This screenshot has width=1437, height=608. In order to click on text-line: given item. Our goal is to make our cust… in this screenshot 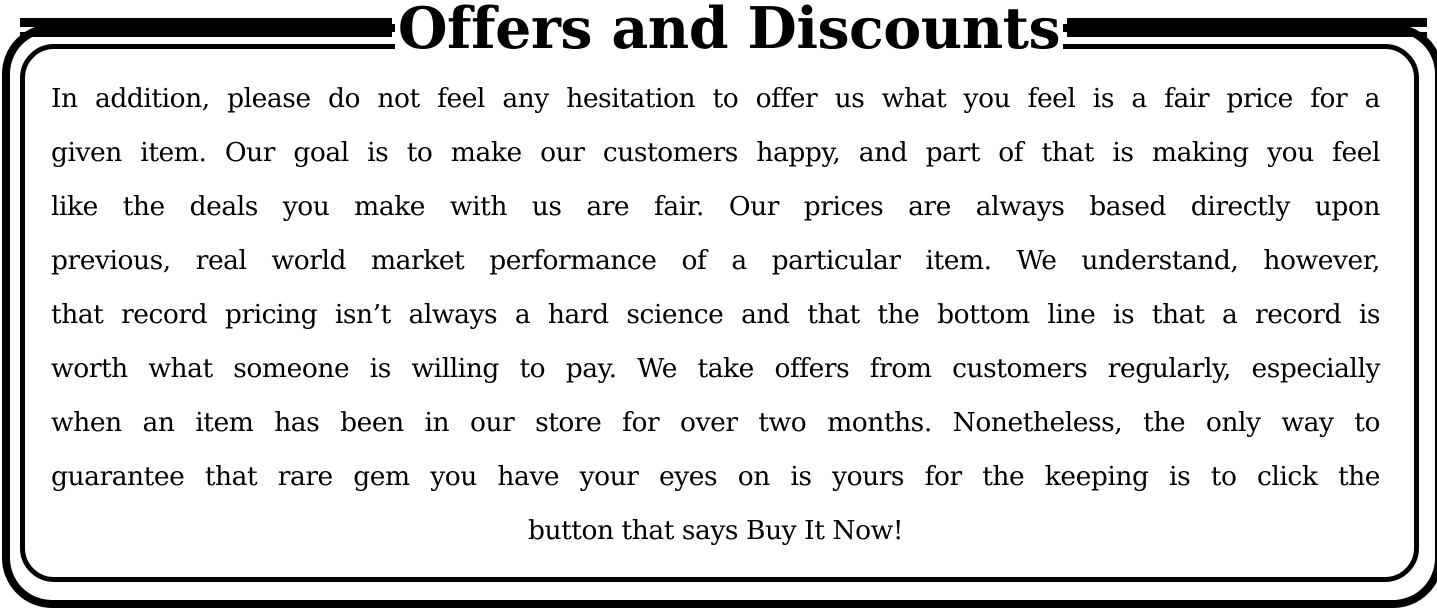, I will do `click(715, 152)`.